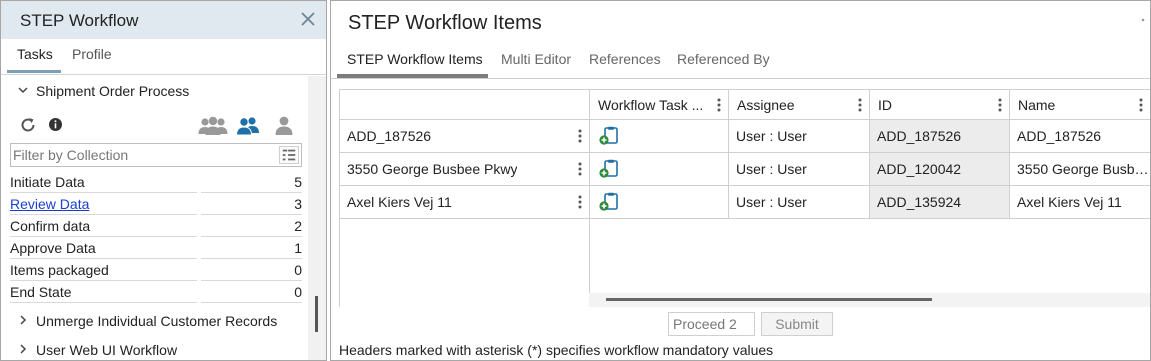  What do you see at coordinates (154, 127) in the screenshot?
I see `tasks-toolbar` at bounding box center [154, 127].